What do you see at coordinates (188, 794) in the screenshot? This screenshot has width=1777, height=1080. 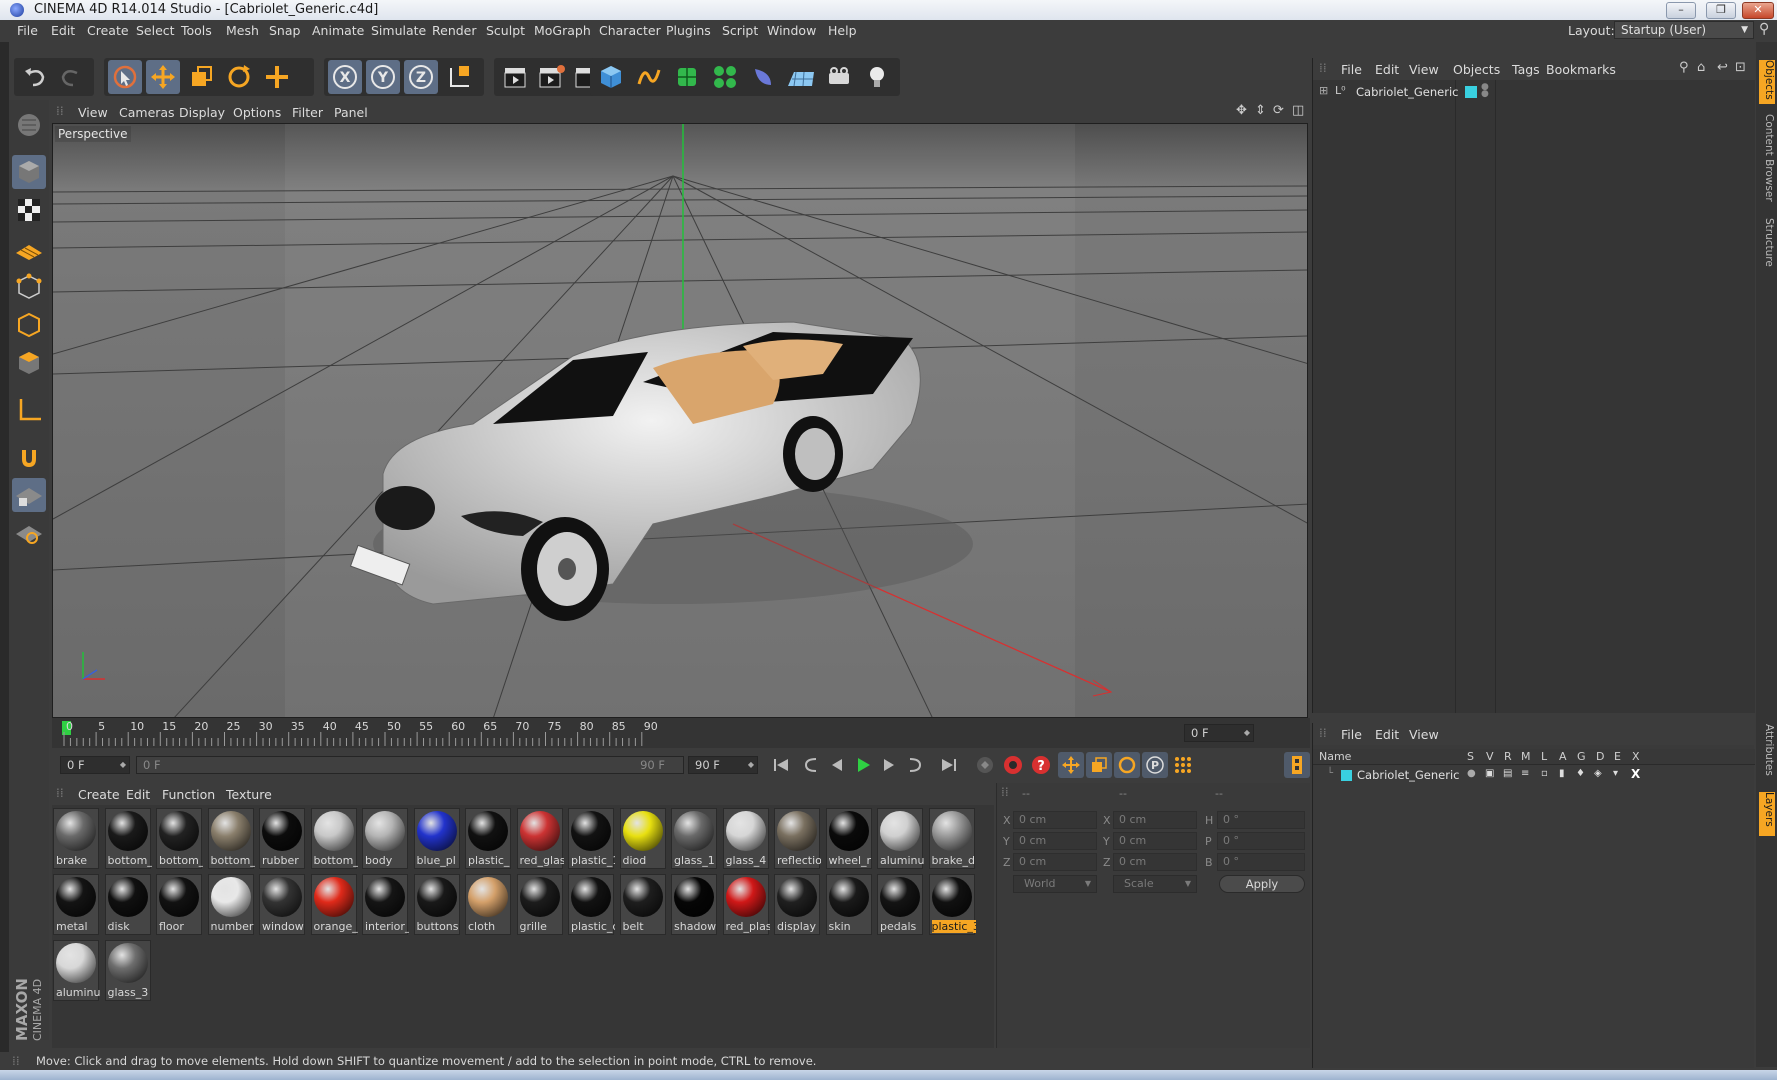 I see `material-menu-function: Function` at bounding box center [188, 794].